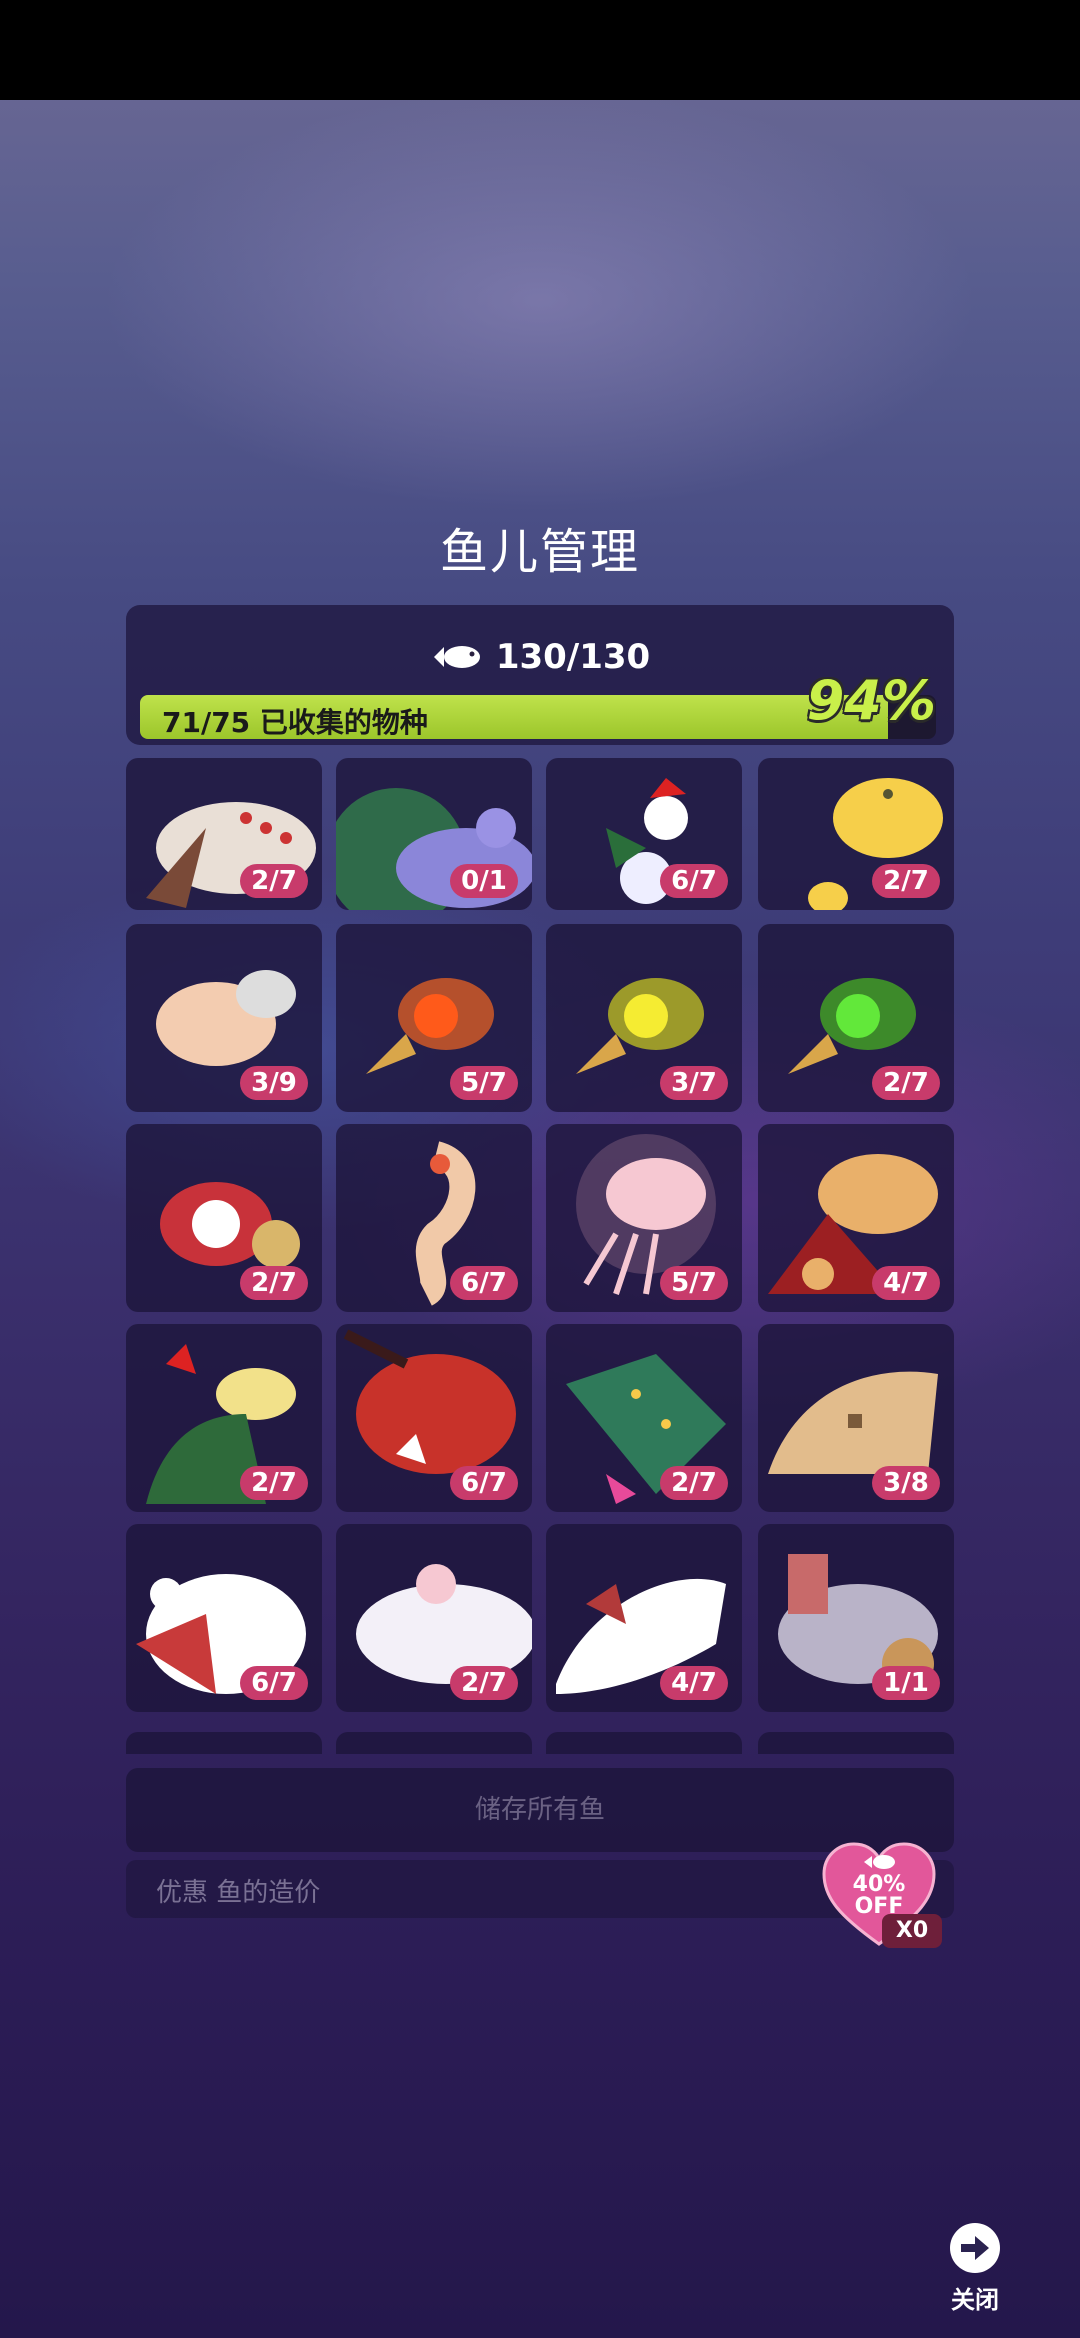 This screenshot has height=2338, width=1080. Describe the element at coordinates (434, 834) in the screenshot. I see `fish-tile: 0/1` at that location.